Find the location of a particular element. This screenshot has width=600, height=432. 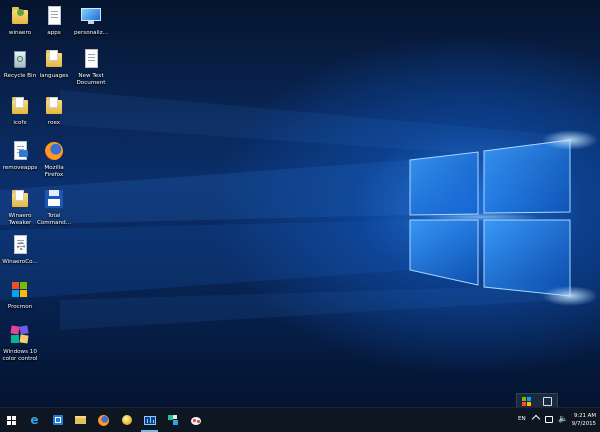

desktop-icon-new-text-document: New Text Document is located at coordinates (91, 67).